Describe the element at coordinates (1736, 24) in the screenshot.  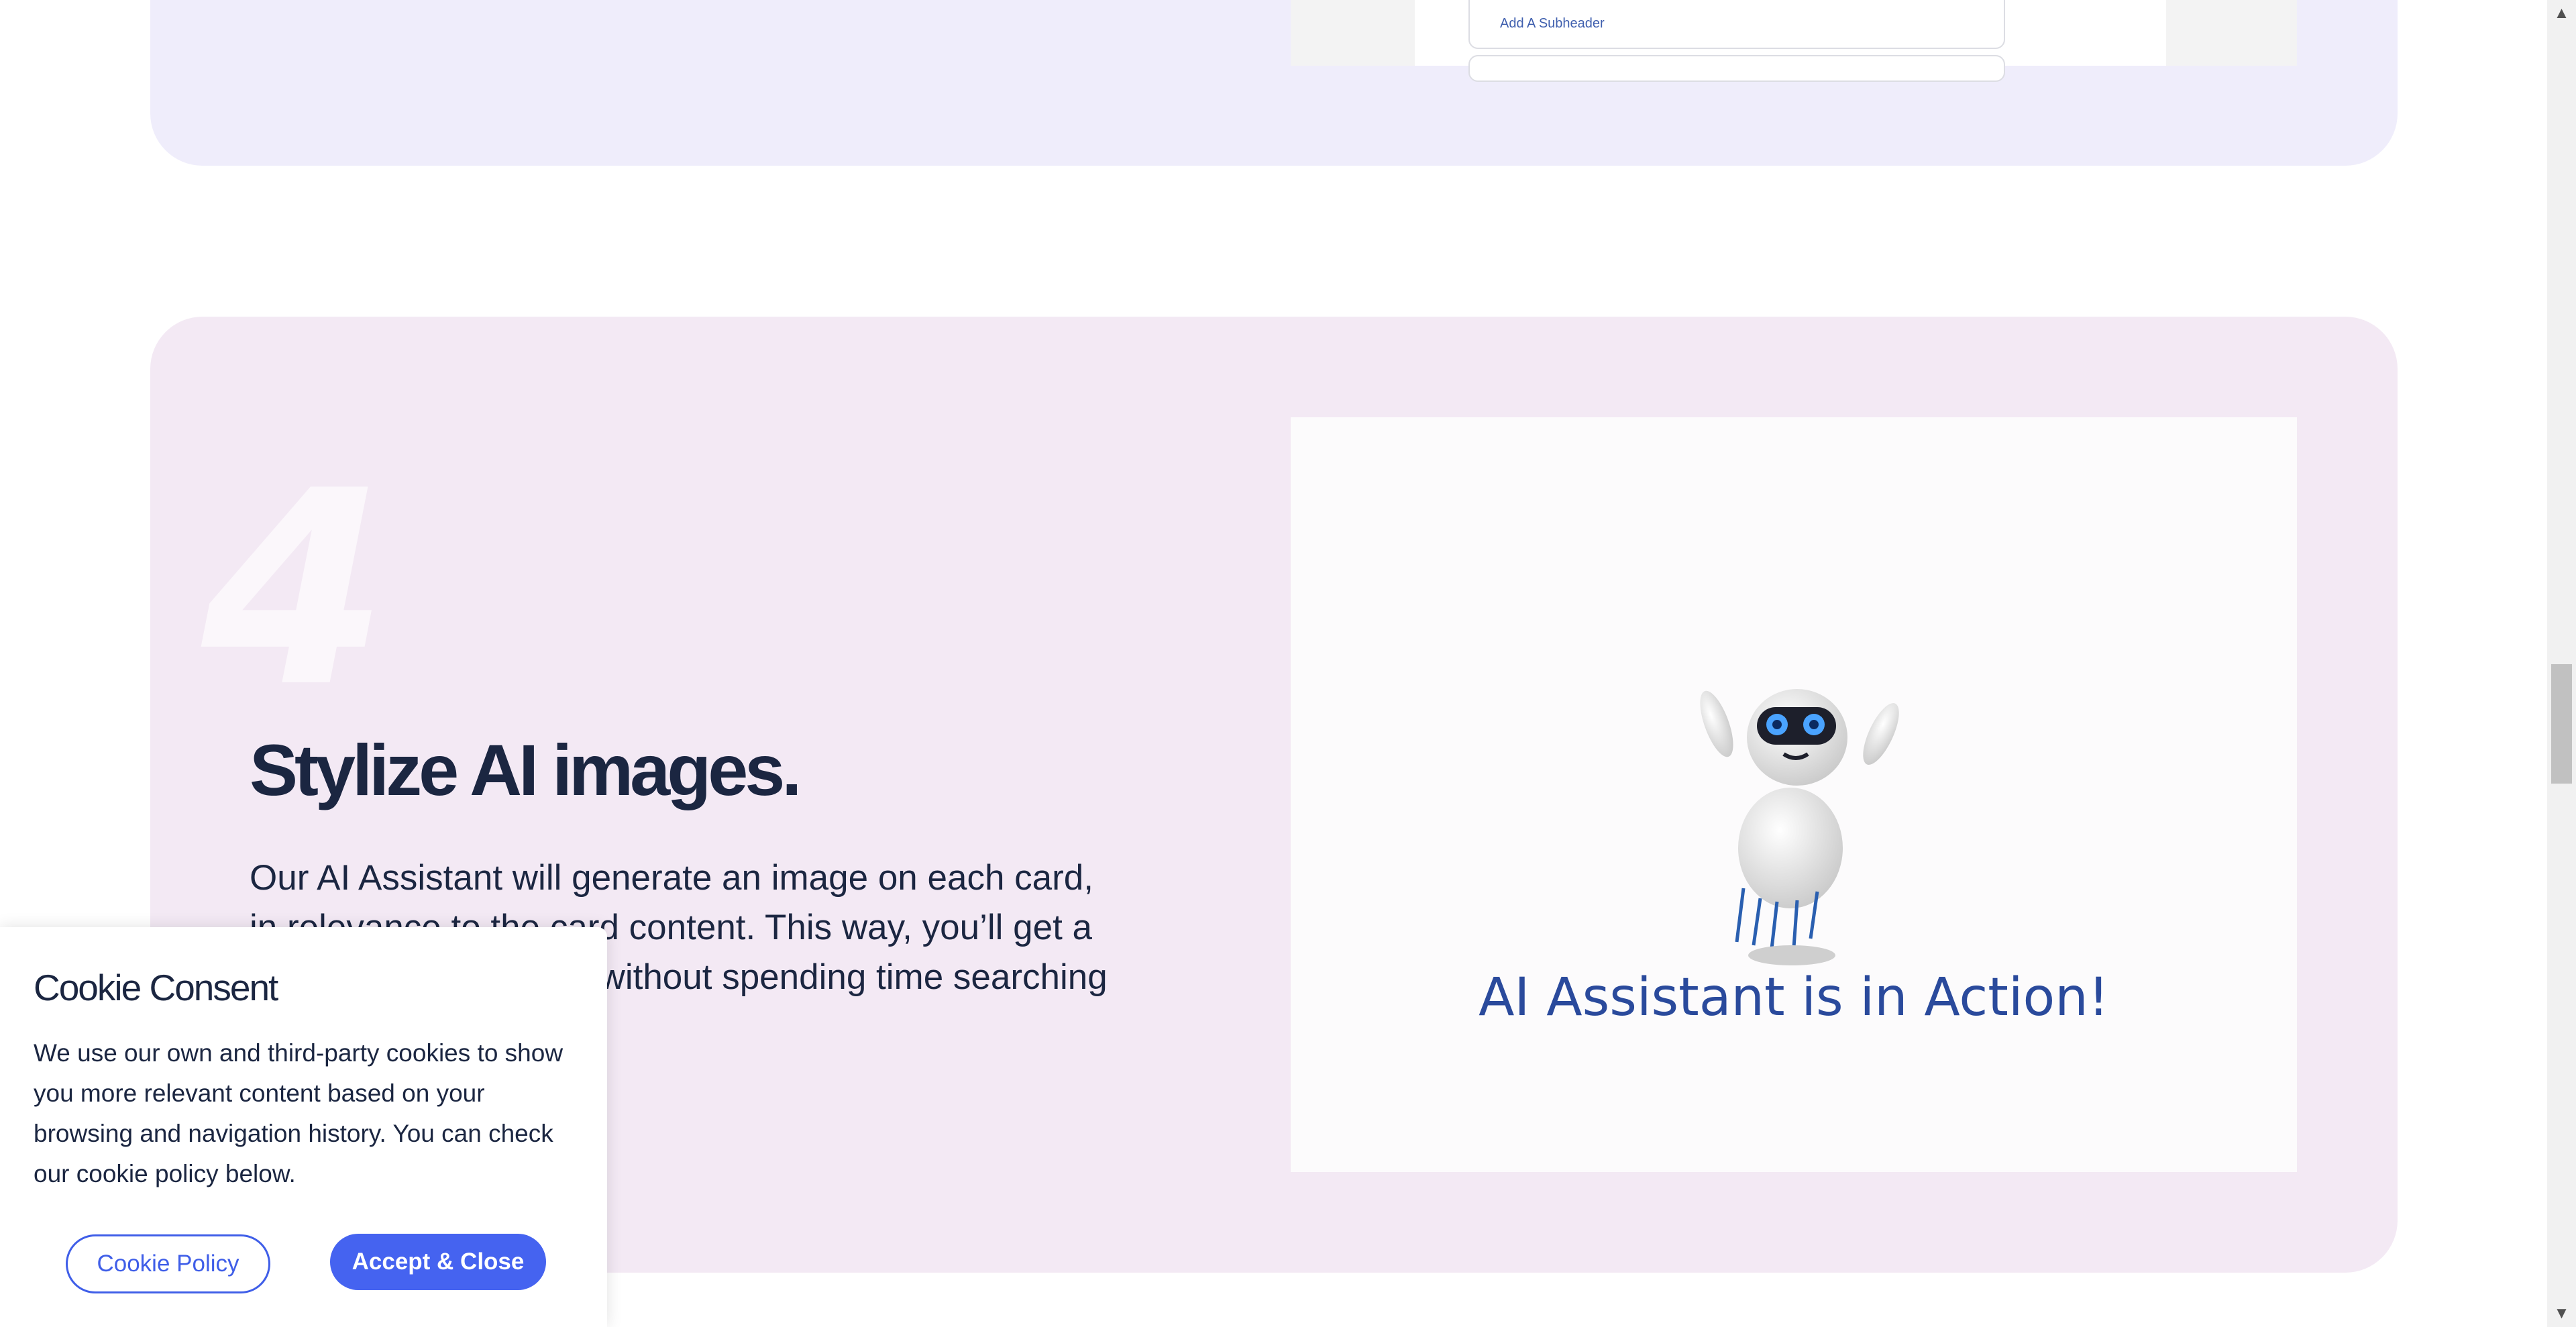
I see `preview-subheader-card: Add A Subheader` at that location.